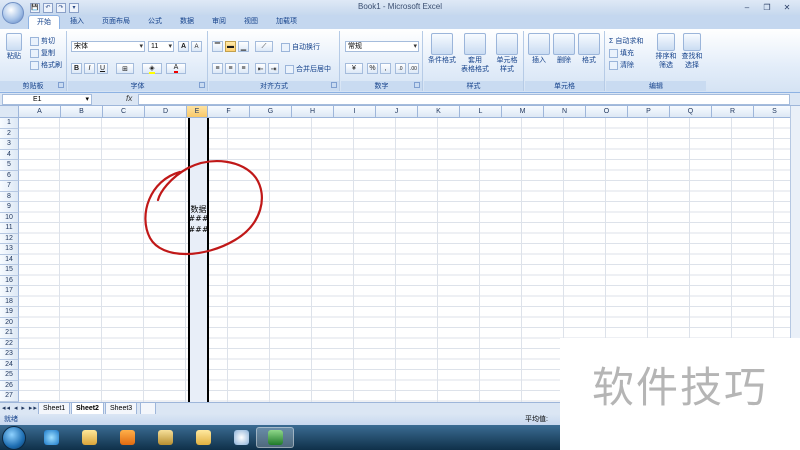 This screenshot has width=800, height=450. Describe the element at coordinates (9, 333) in the screenshot. I see `row-header-21: 21` at that location.